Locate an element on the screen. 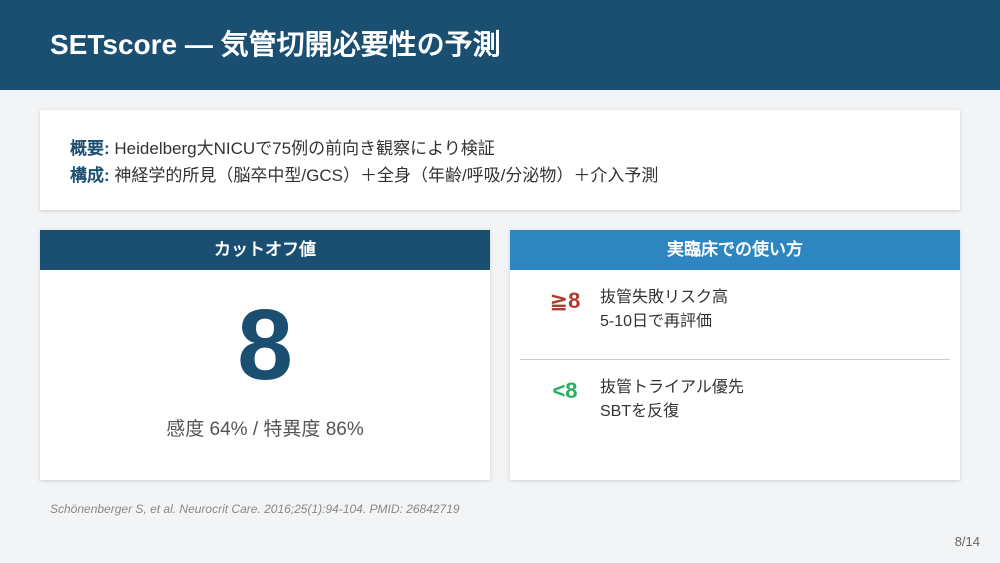  usage-item-symbol: <8 is located at coordinates (565, 390).